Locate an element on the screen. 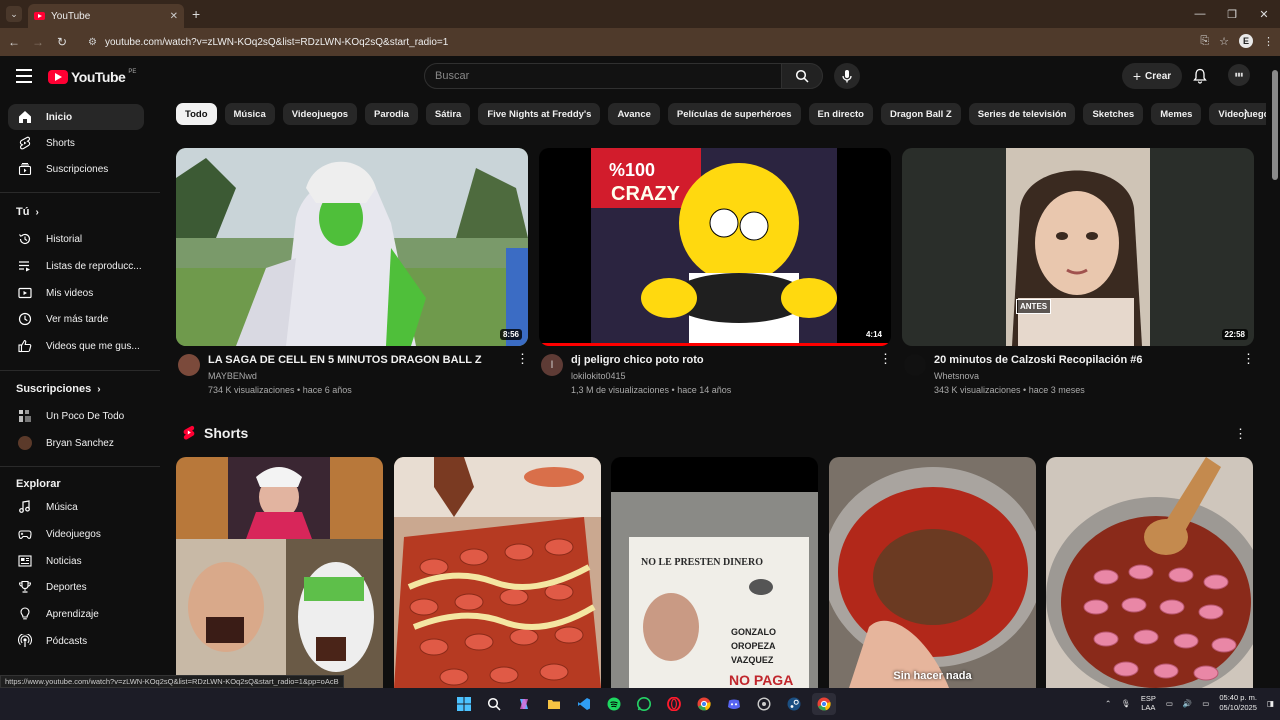 The image size is (1280, 720). chip: Dragon Ball Z is located at coordinates (920, 114).